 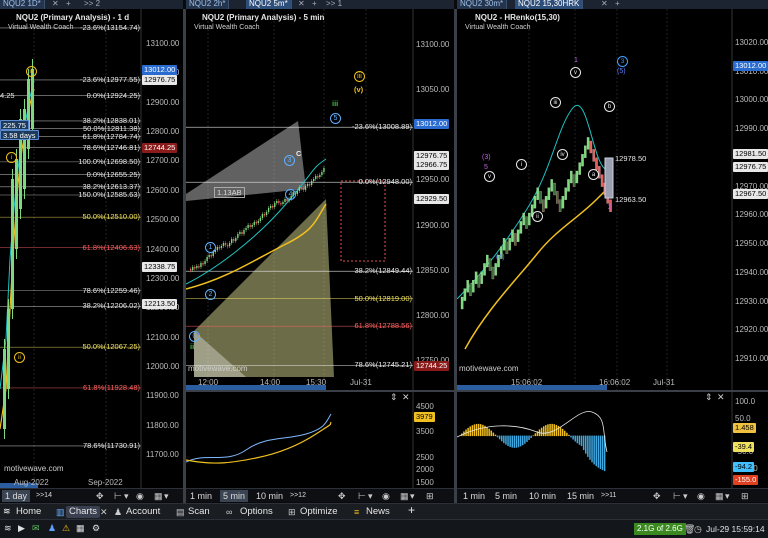 I want to click on memory-indicator: 2.1G of 2.6G, so click(x=660, y=529).